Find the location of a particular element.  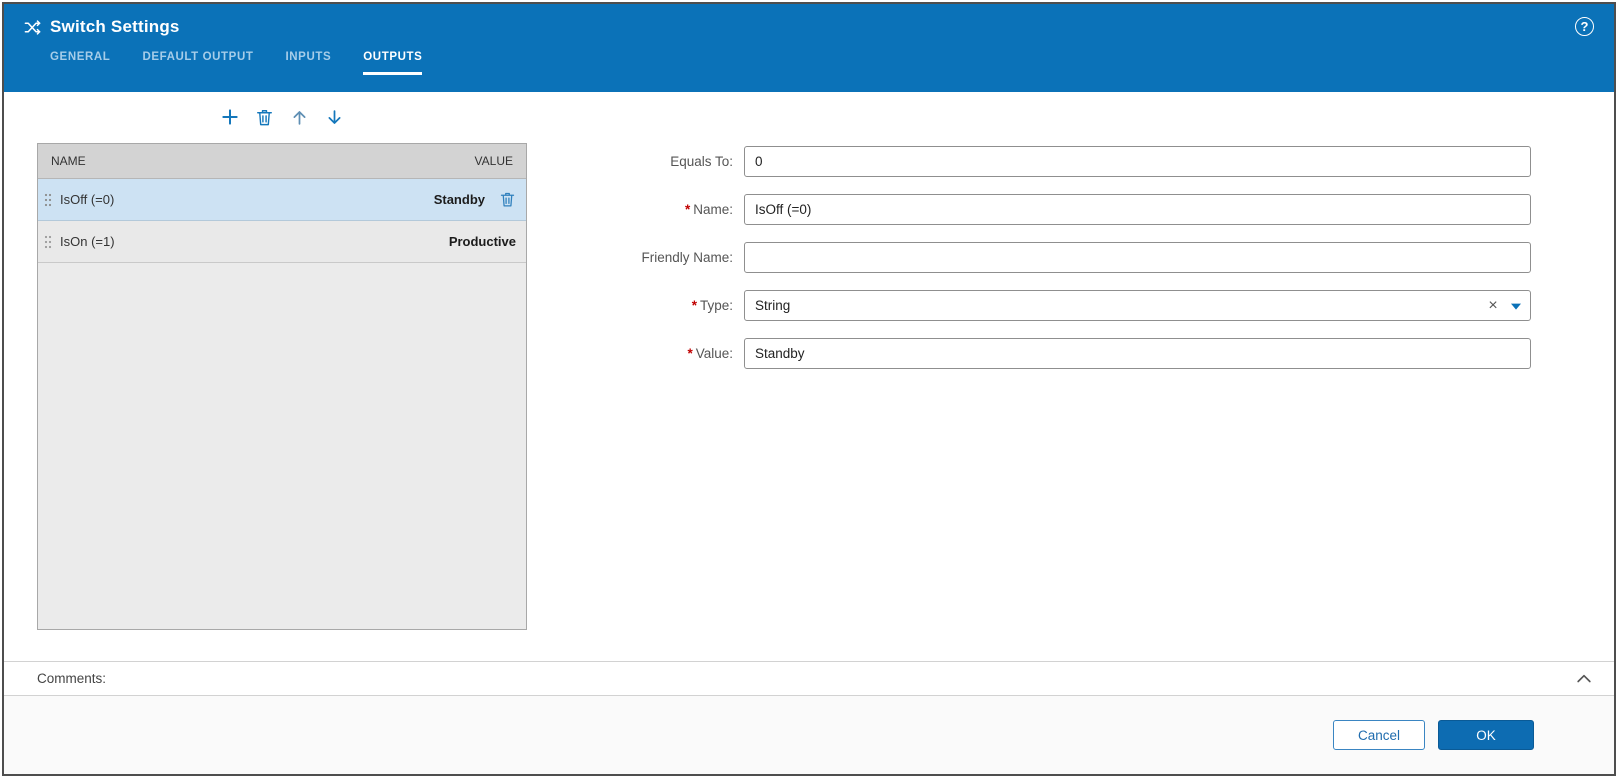

row-value: Productive is located at coordinates (482, 241).